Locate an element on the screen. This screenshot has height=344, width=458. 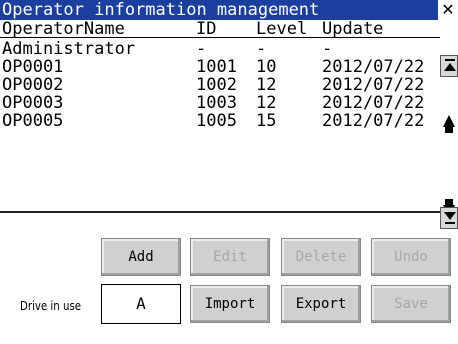
operator-name: OP0005 is located at coordinates (33, 121).